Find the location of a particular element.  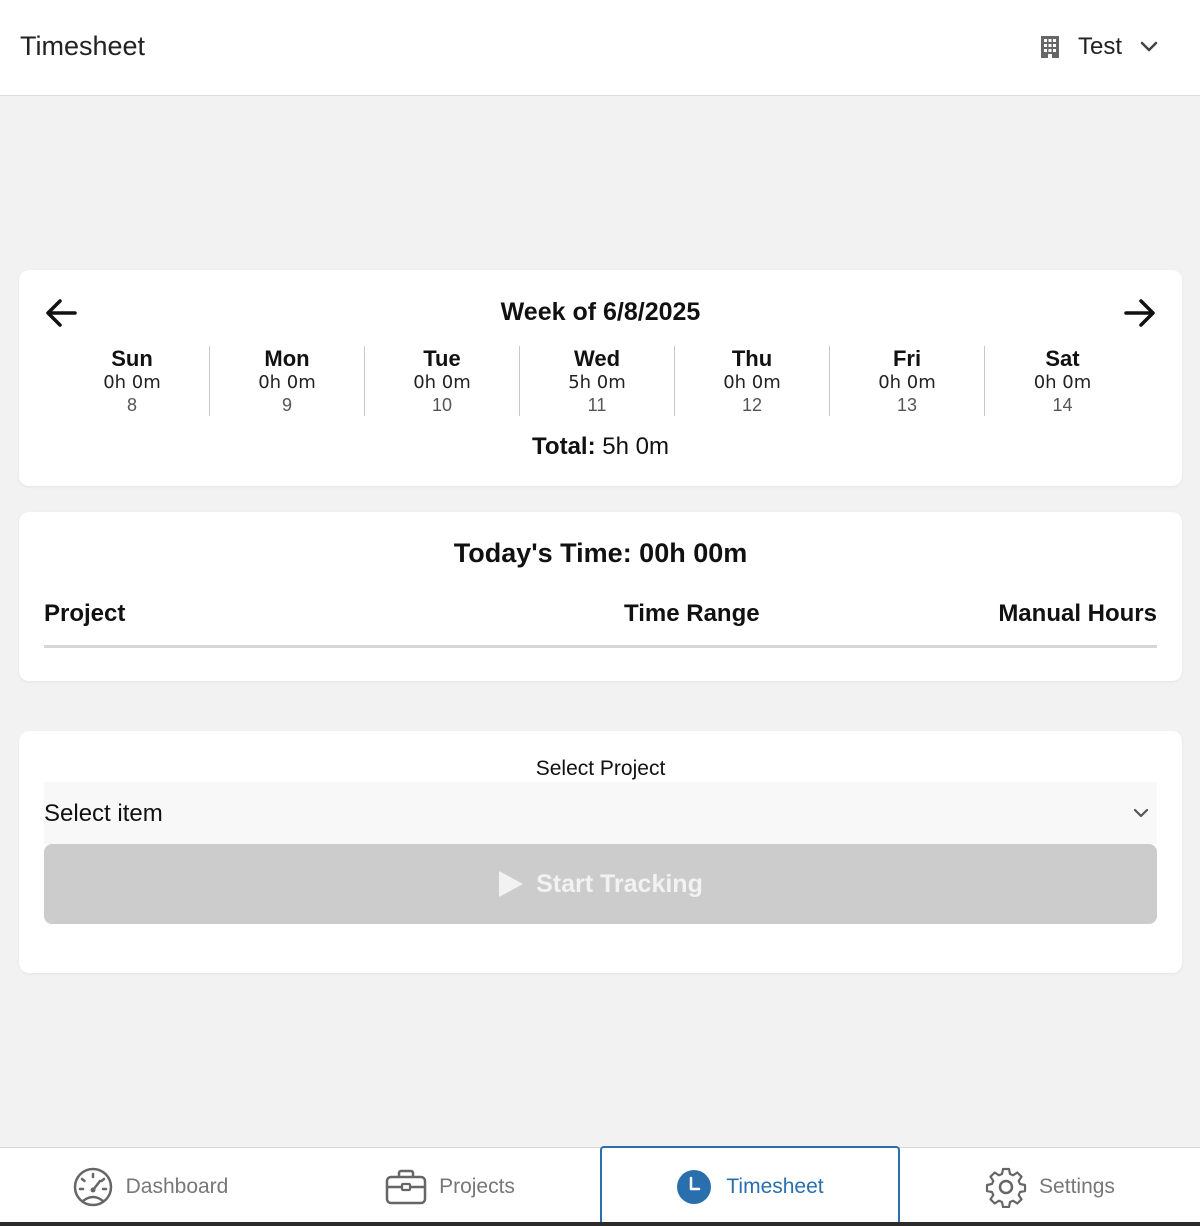

day-name: Fri is located at coordinates (907, 358).